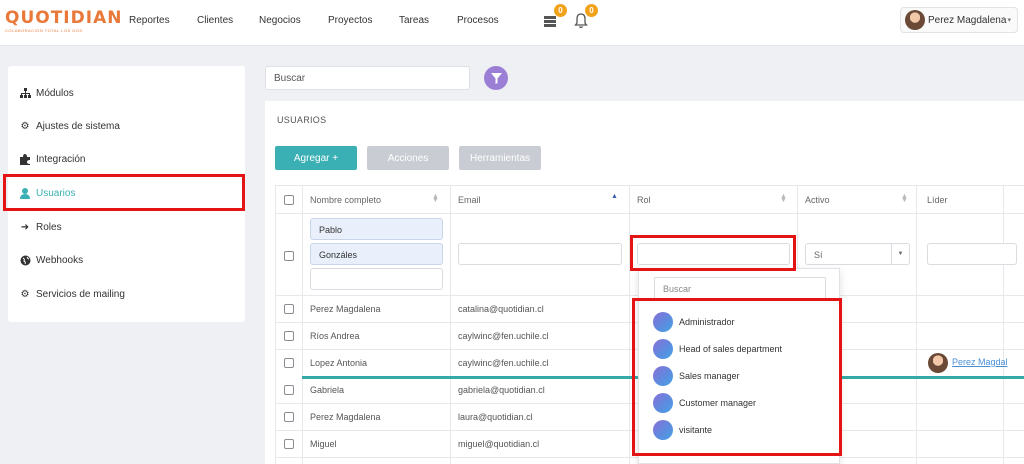  I want to click on user-icon, so click(25, 193).